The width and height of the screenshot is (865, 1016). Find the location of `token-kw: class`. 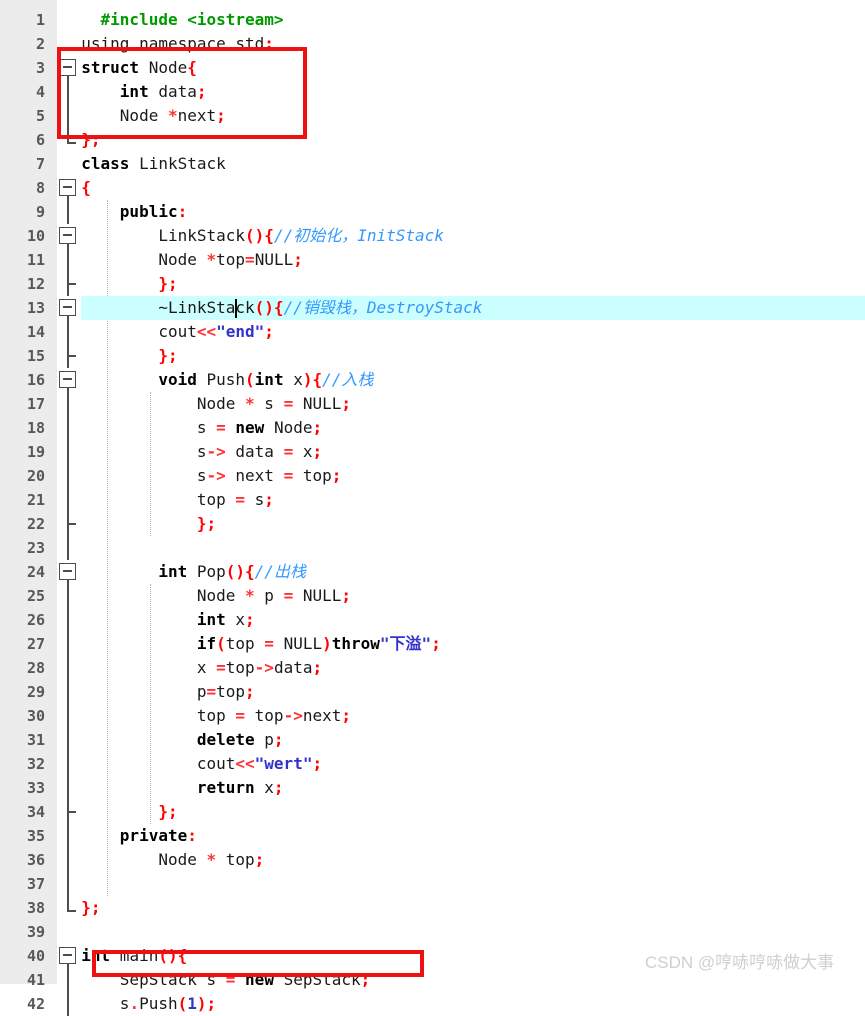

token-kw: class is located at coordinates (105, 163).